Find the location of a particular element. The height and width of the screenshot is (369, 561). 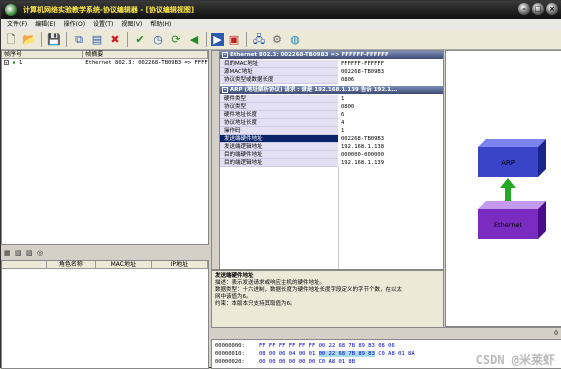

arrow-left-icon: ◀ is located at coordinates (194, 40).